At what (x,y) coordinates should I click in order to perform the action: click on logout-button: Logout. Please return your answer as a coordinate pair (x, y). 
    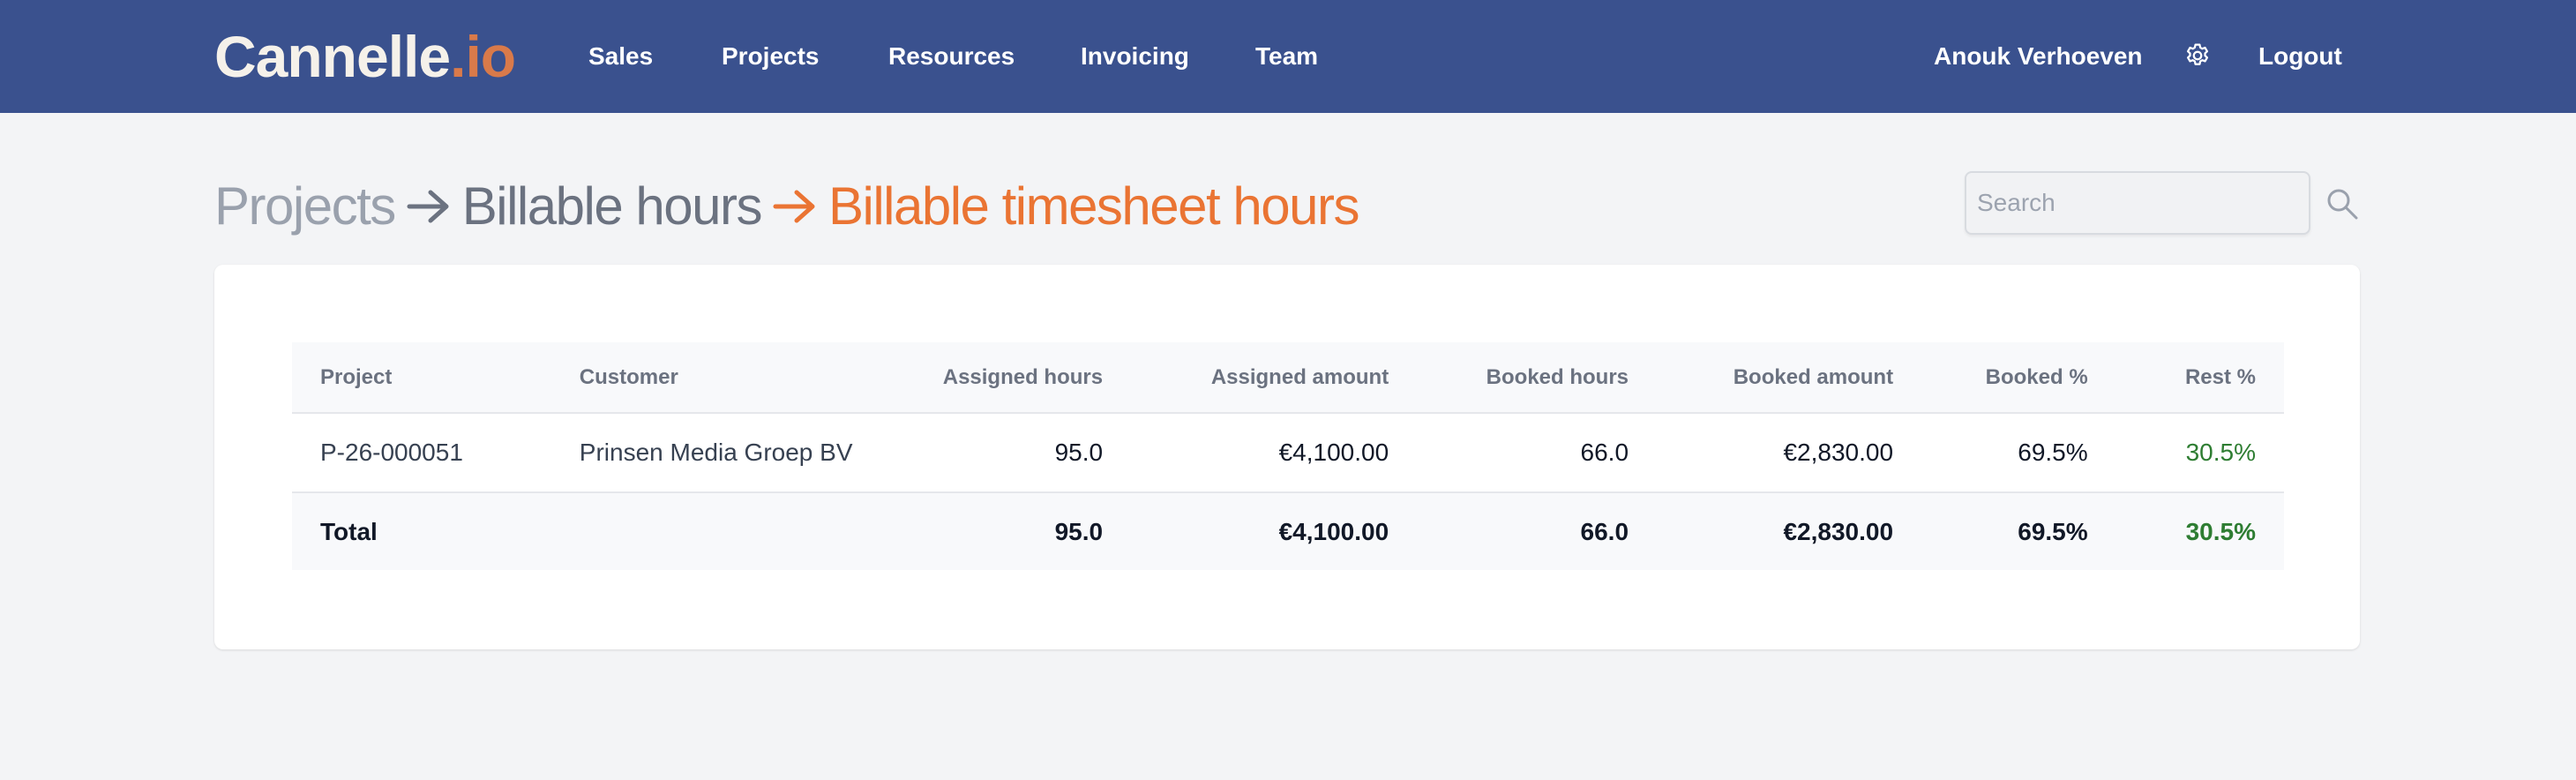
    Looking at the image, I should click on (2300, 56).